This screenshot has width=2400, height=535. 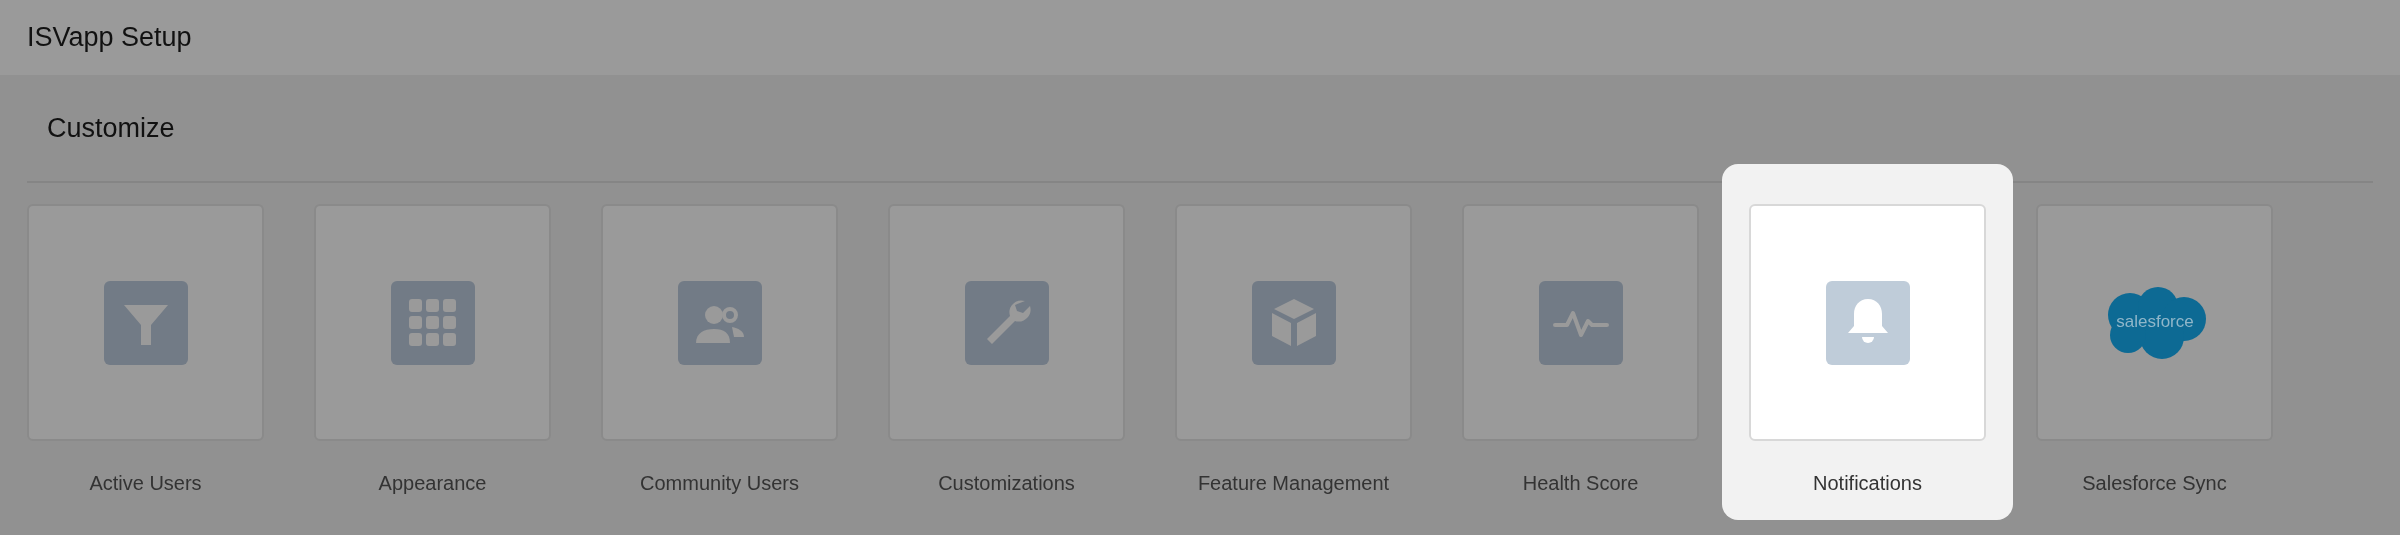 What do you see at coordinates (145, 322) in the screenshot?
I see `funnel-icon` at bounding box center [145, 322].